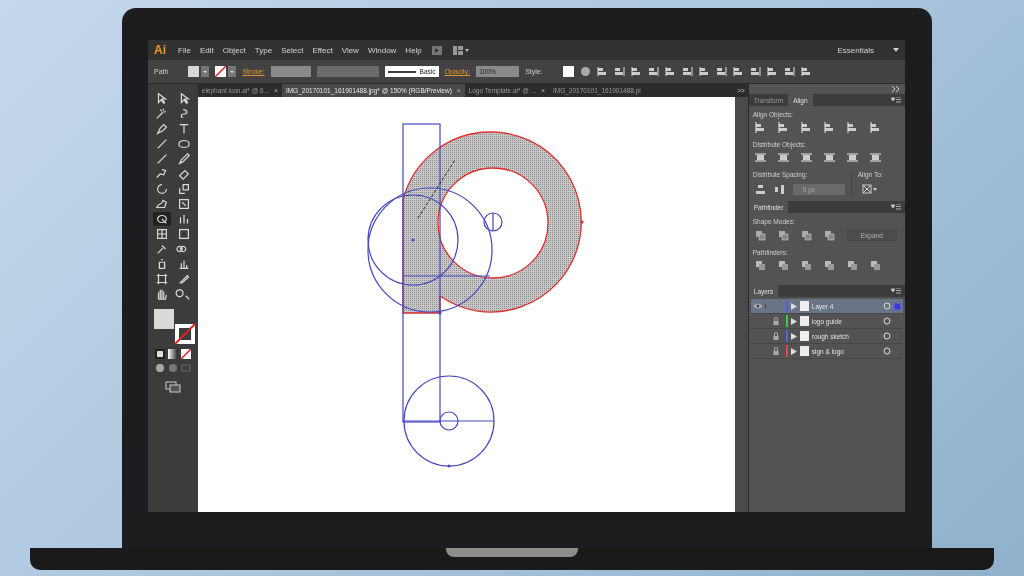 The width and height of the screenshot is (1024, 576). Describe the element at coordinates (757, 306) in the screenshot. I see `eye-icon` at that location.